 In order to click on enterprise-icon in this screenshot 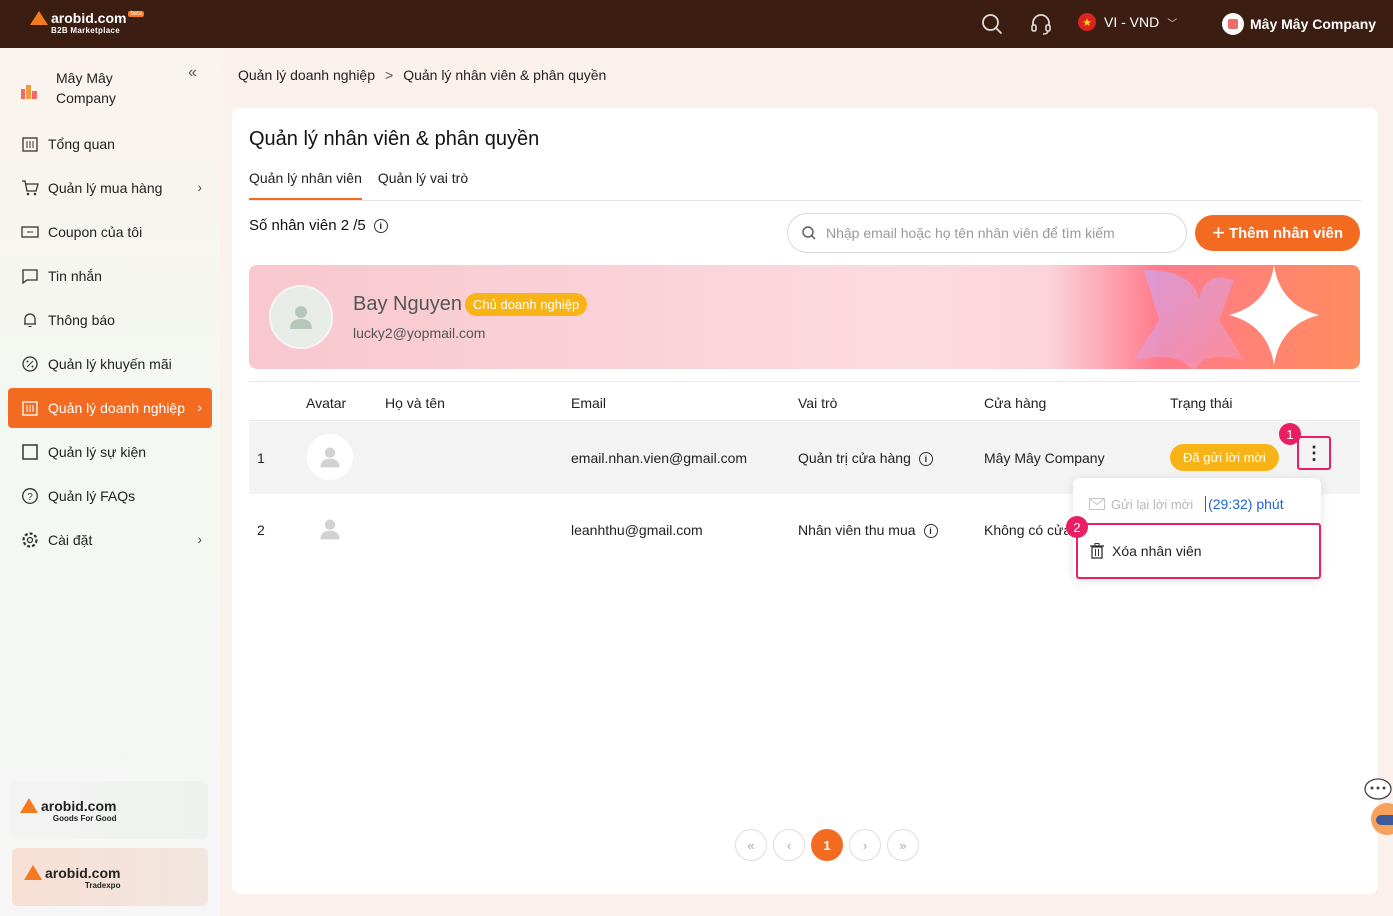, I will do `click(30, 408)`.